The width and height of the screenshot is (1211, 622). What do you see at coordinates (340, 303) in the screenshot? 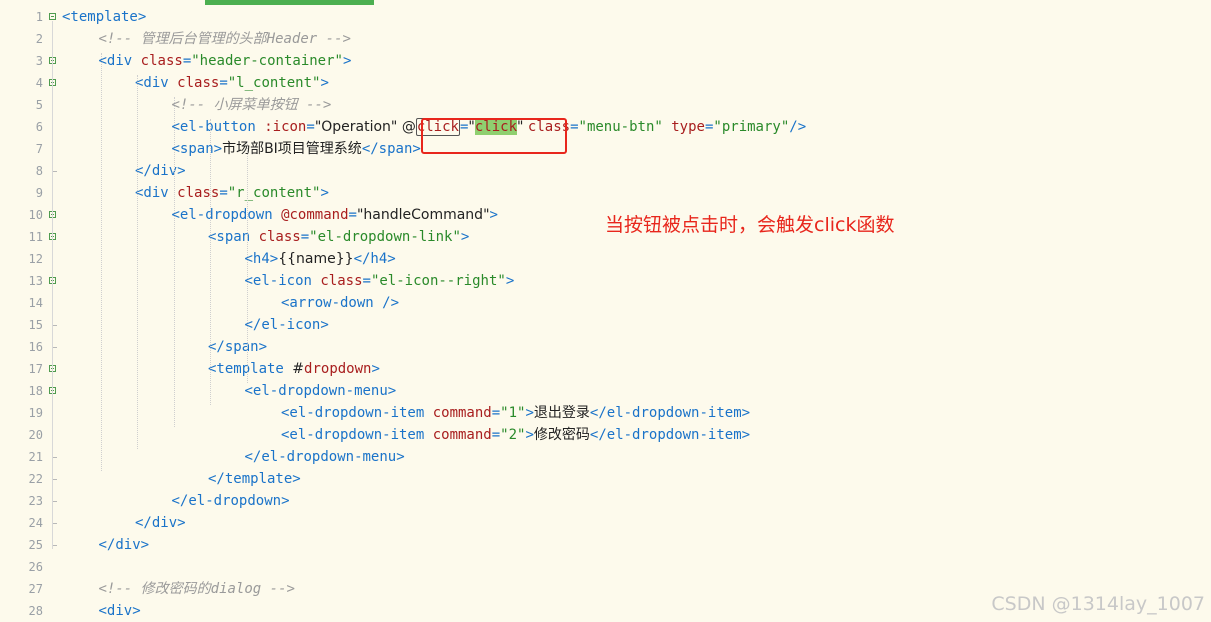
I see `code-line: <arrow-down />` at bounding box center [340, 303].